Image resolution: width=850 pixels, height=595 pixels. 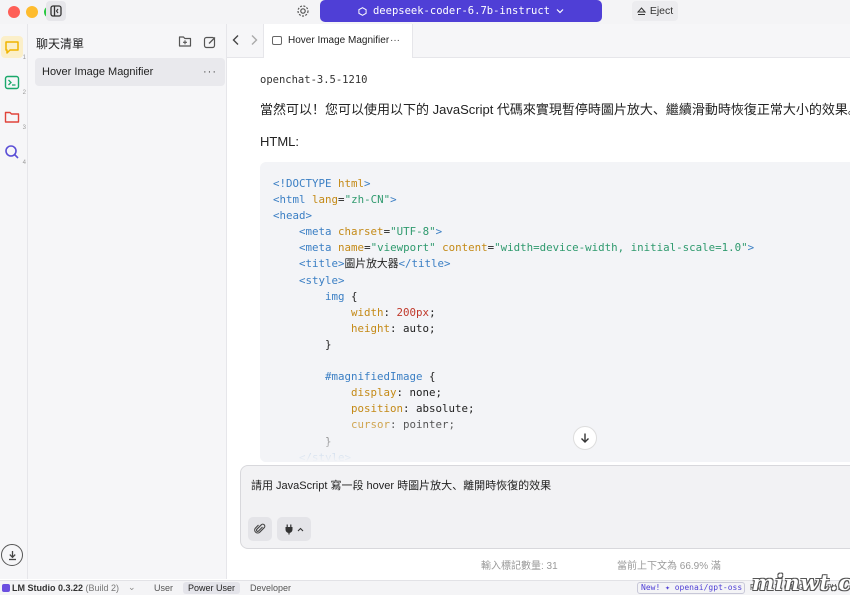 I want to click on left-rail: 1 2 3 4, so click(x=14, y=301).